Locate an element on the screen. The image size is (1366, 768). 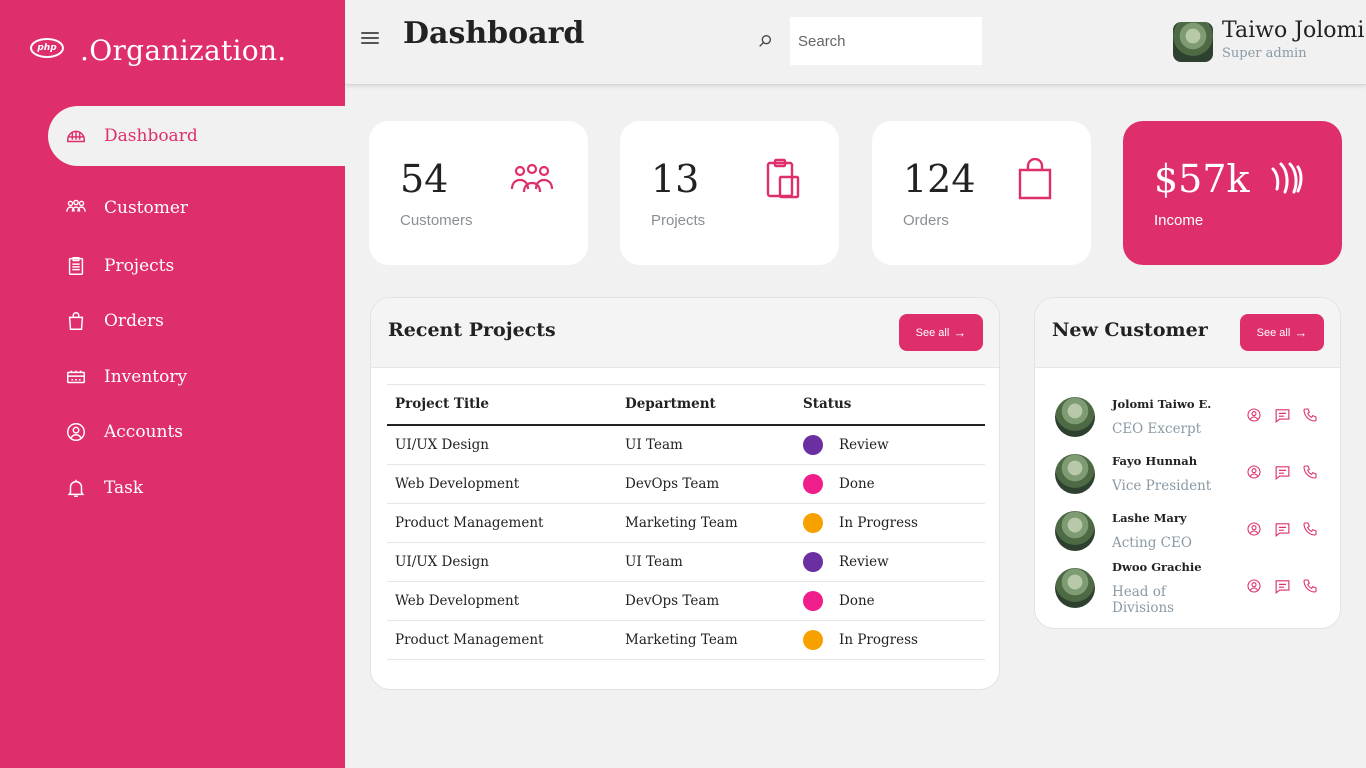
stat-label: Income is located at coordinates (1179, 220).